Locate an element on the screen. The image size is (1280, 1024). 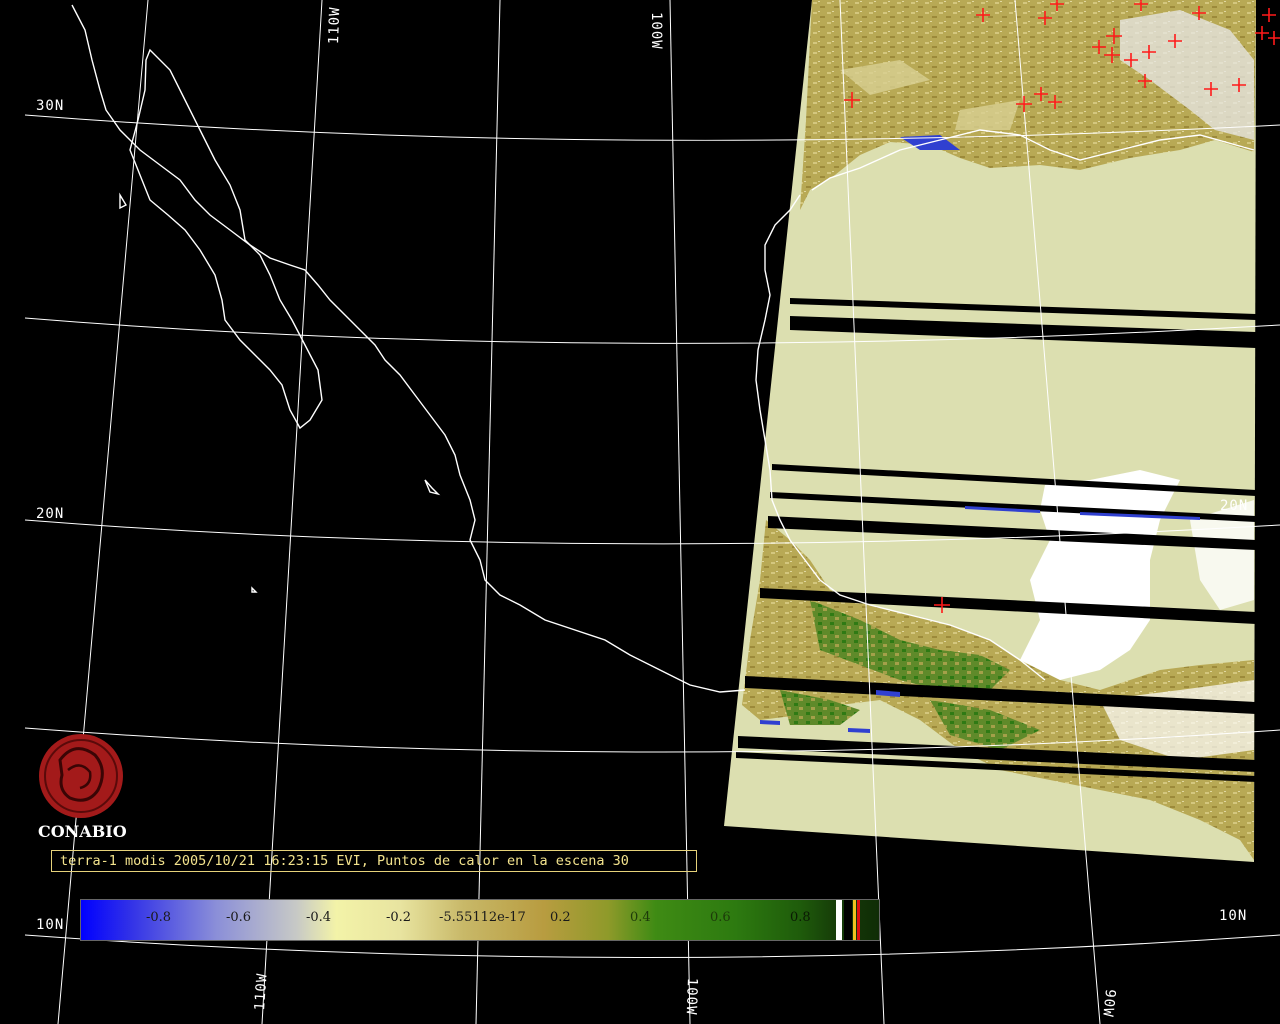
colorbar-red-stripe is located at coordinates (858, 920).